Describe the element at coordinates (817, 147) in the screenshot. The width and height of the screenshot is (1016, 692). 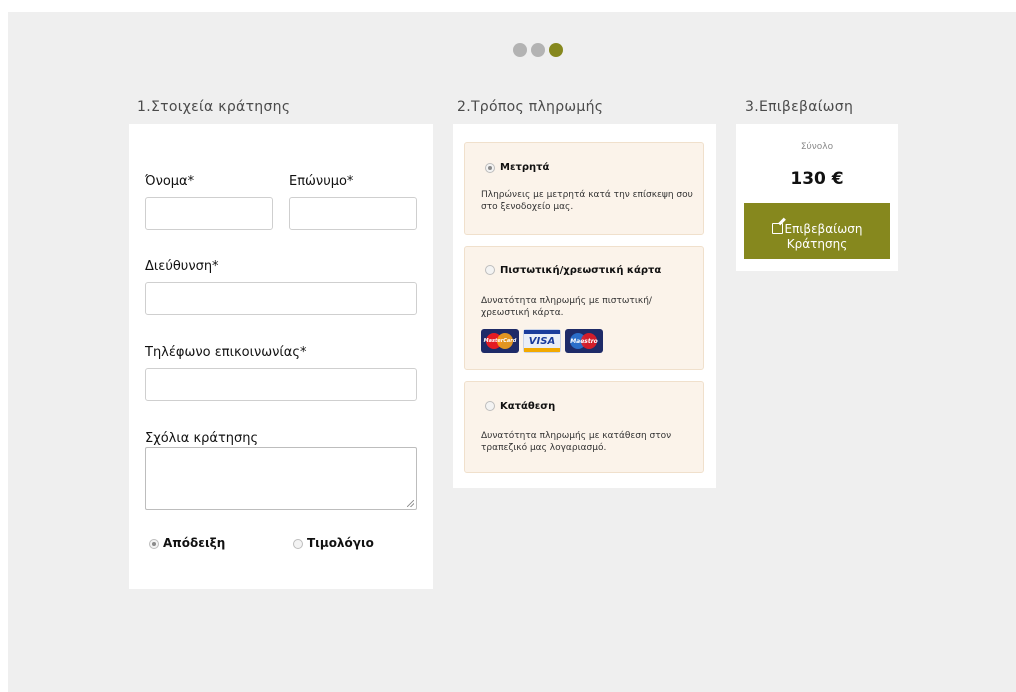
I see `total-label: Σύνολο` at that location.